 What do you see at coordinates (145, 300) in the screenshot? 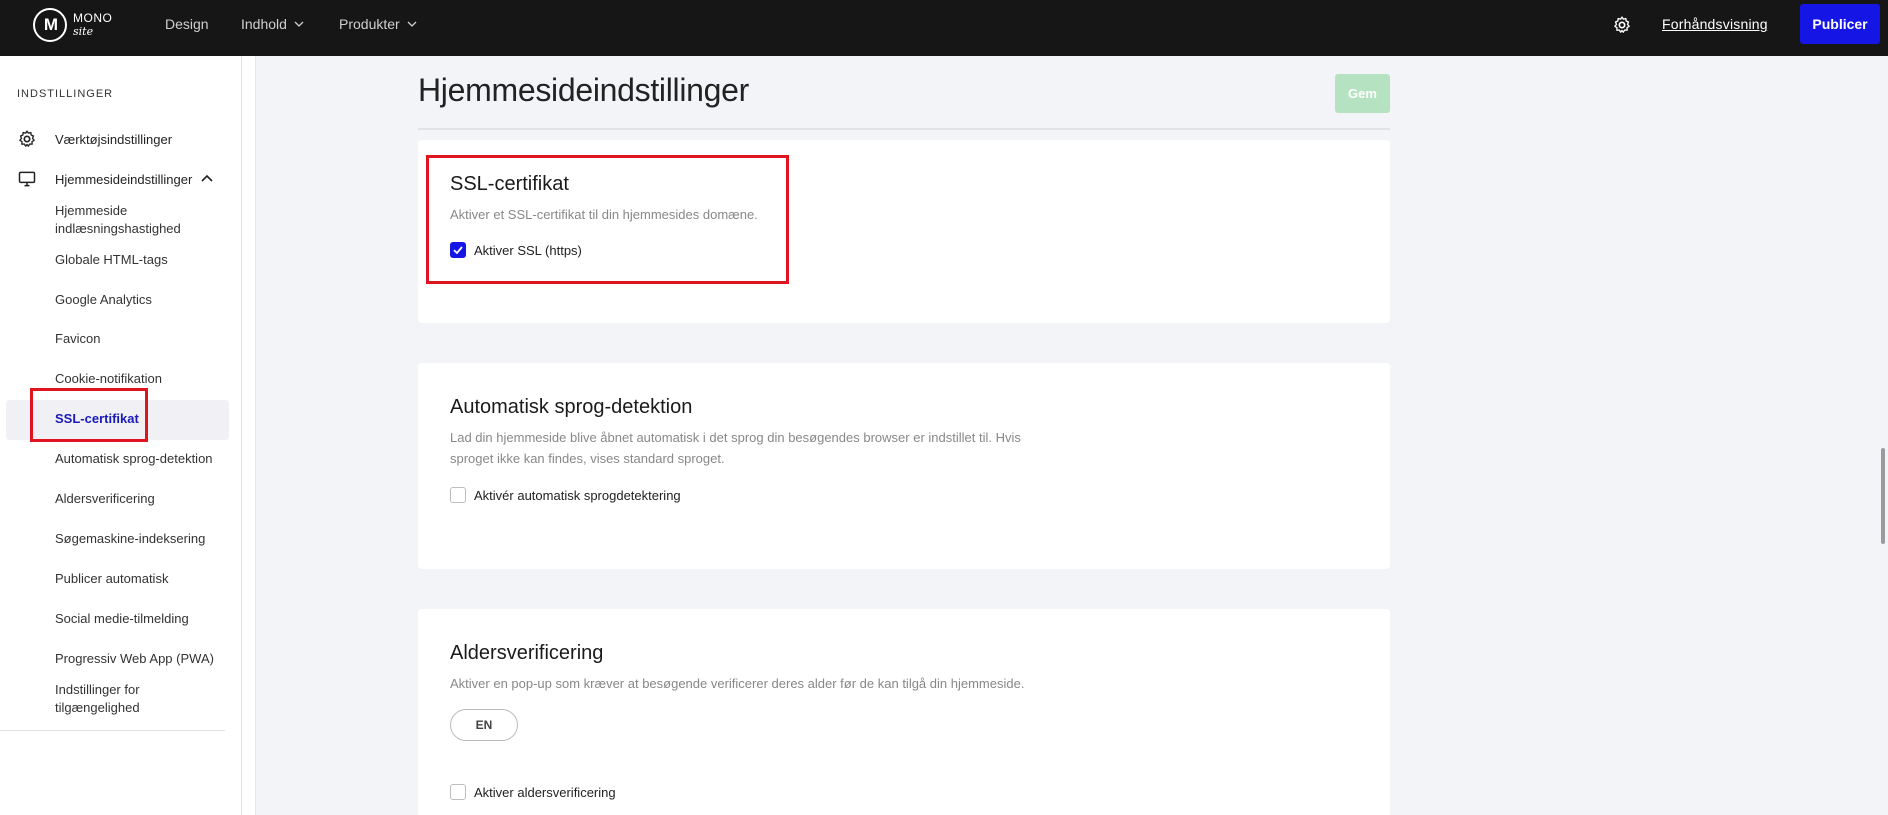
I see `sidebar-subitem-google-analytics: Google Analytics` at bounding box center [145, 300].